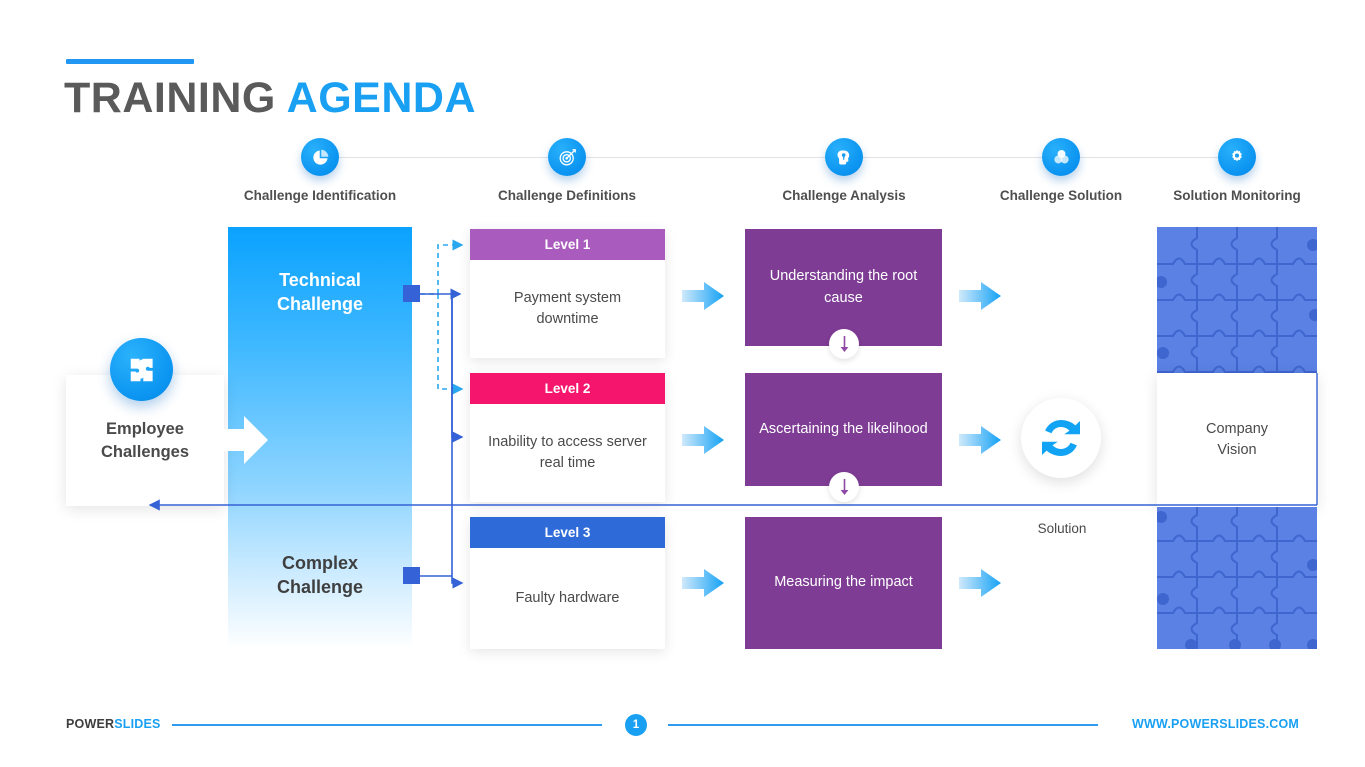 This screenshot has height=767, width=1365. What do you see at coordinates (130, 61) in the screenshot?
I see `title-underline-rule` at bounding box center [130, 61].